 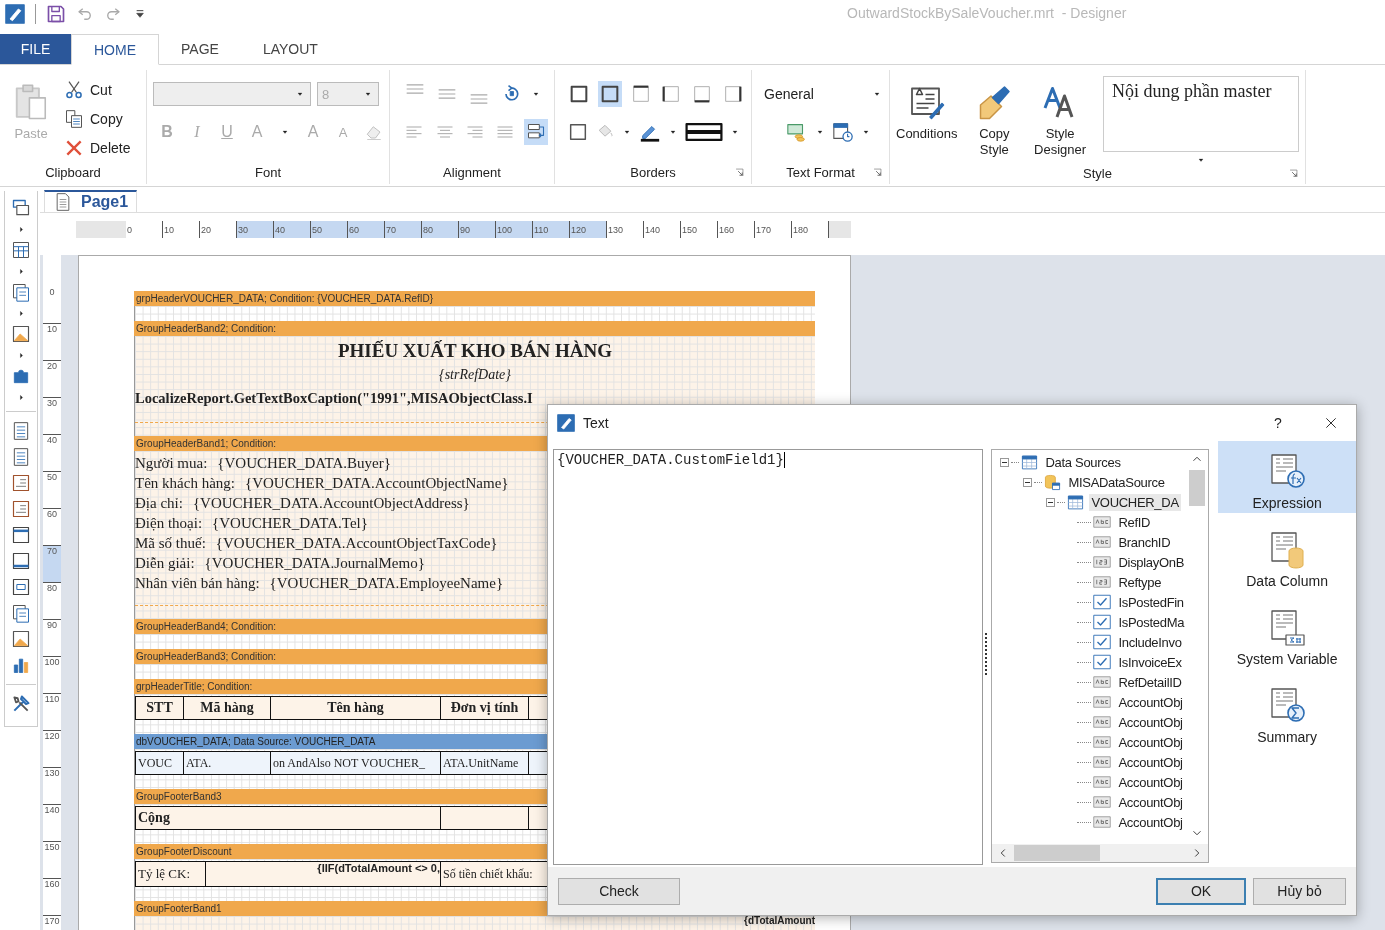 I want to click on tree-item: IsPostedMa, so click(x=1151, y=622).